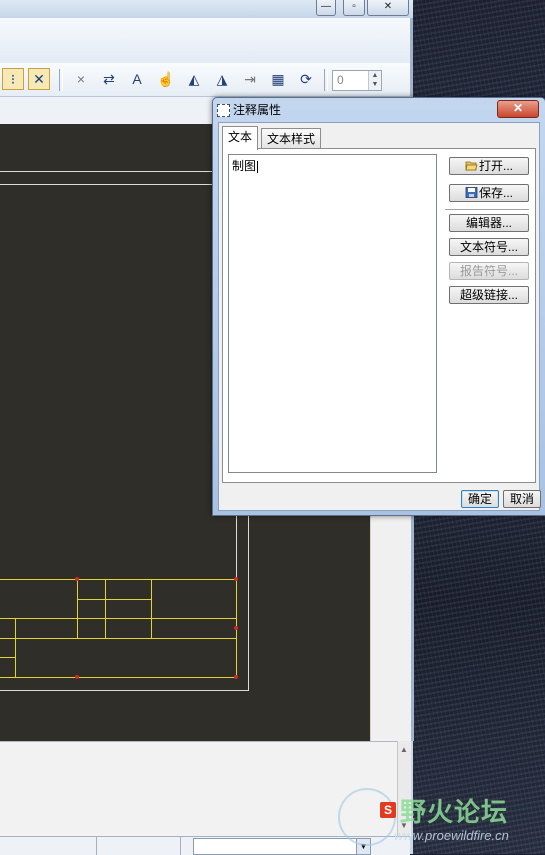  Describe the element at coordinates (222, 79) in the screenshot. I see `note-alt-icon: ◮` at that location.